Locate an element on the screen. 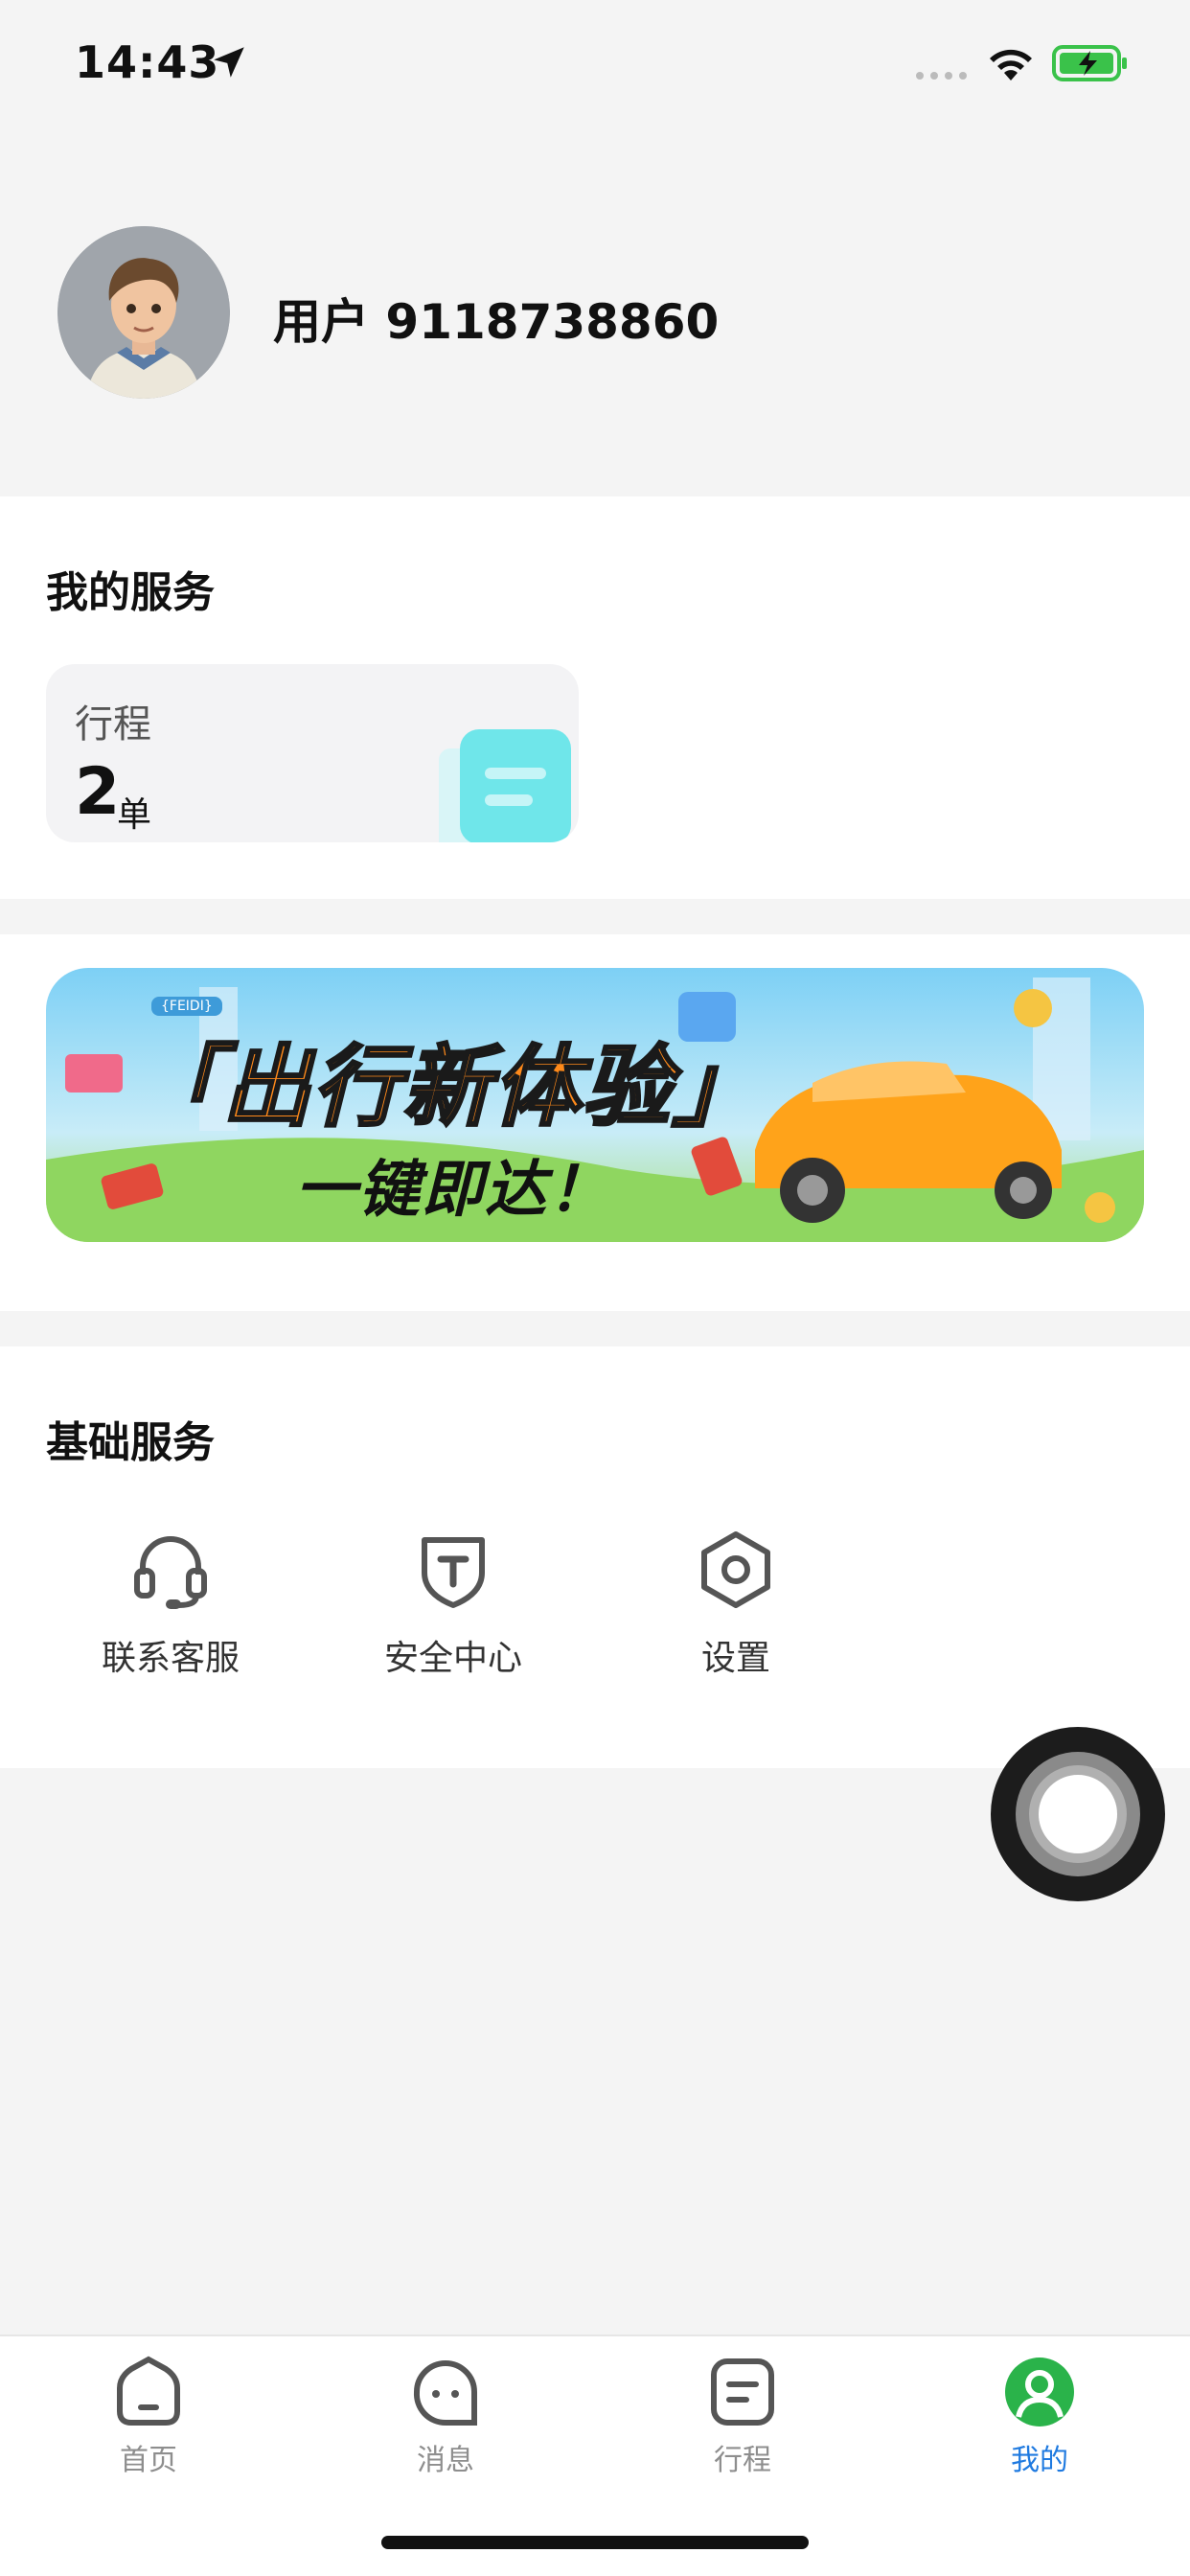 The height and width of the screenshot is (2576, 1190). banner-section: {FEIDI} 「出行新体验」 一键即达！ is located at coordinates (595, 1122).